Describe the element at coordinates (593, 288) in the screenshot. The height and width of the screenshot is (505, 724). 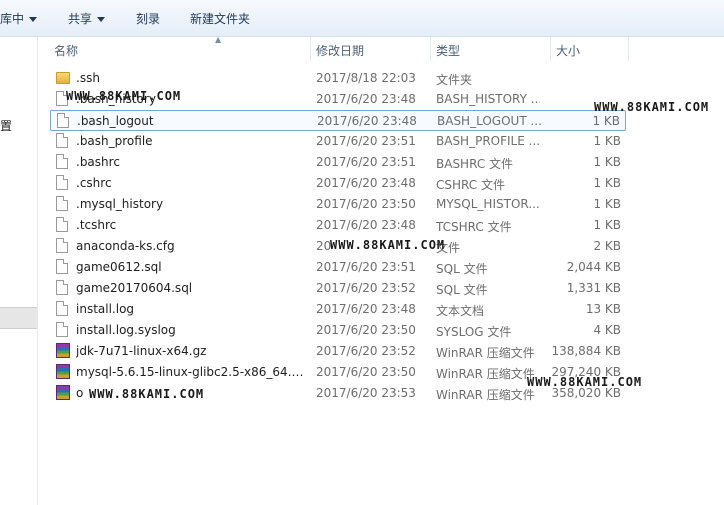
I see `file-size: 1,331 KB` at that location.